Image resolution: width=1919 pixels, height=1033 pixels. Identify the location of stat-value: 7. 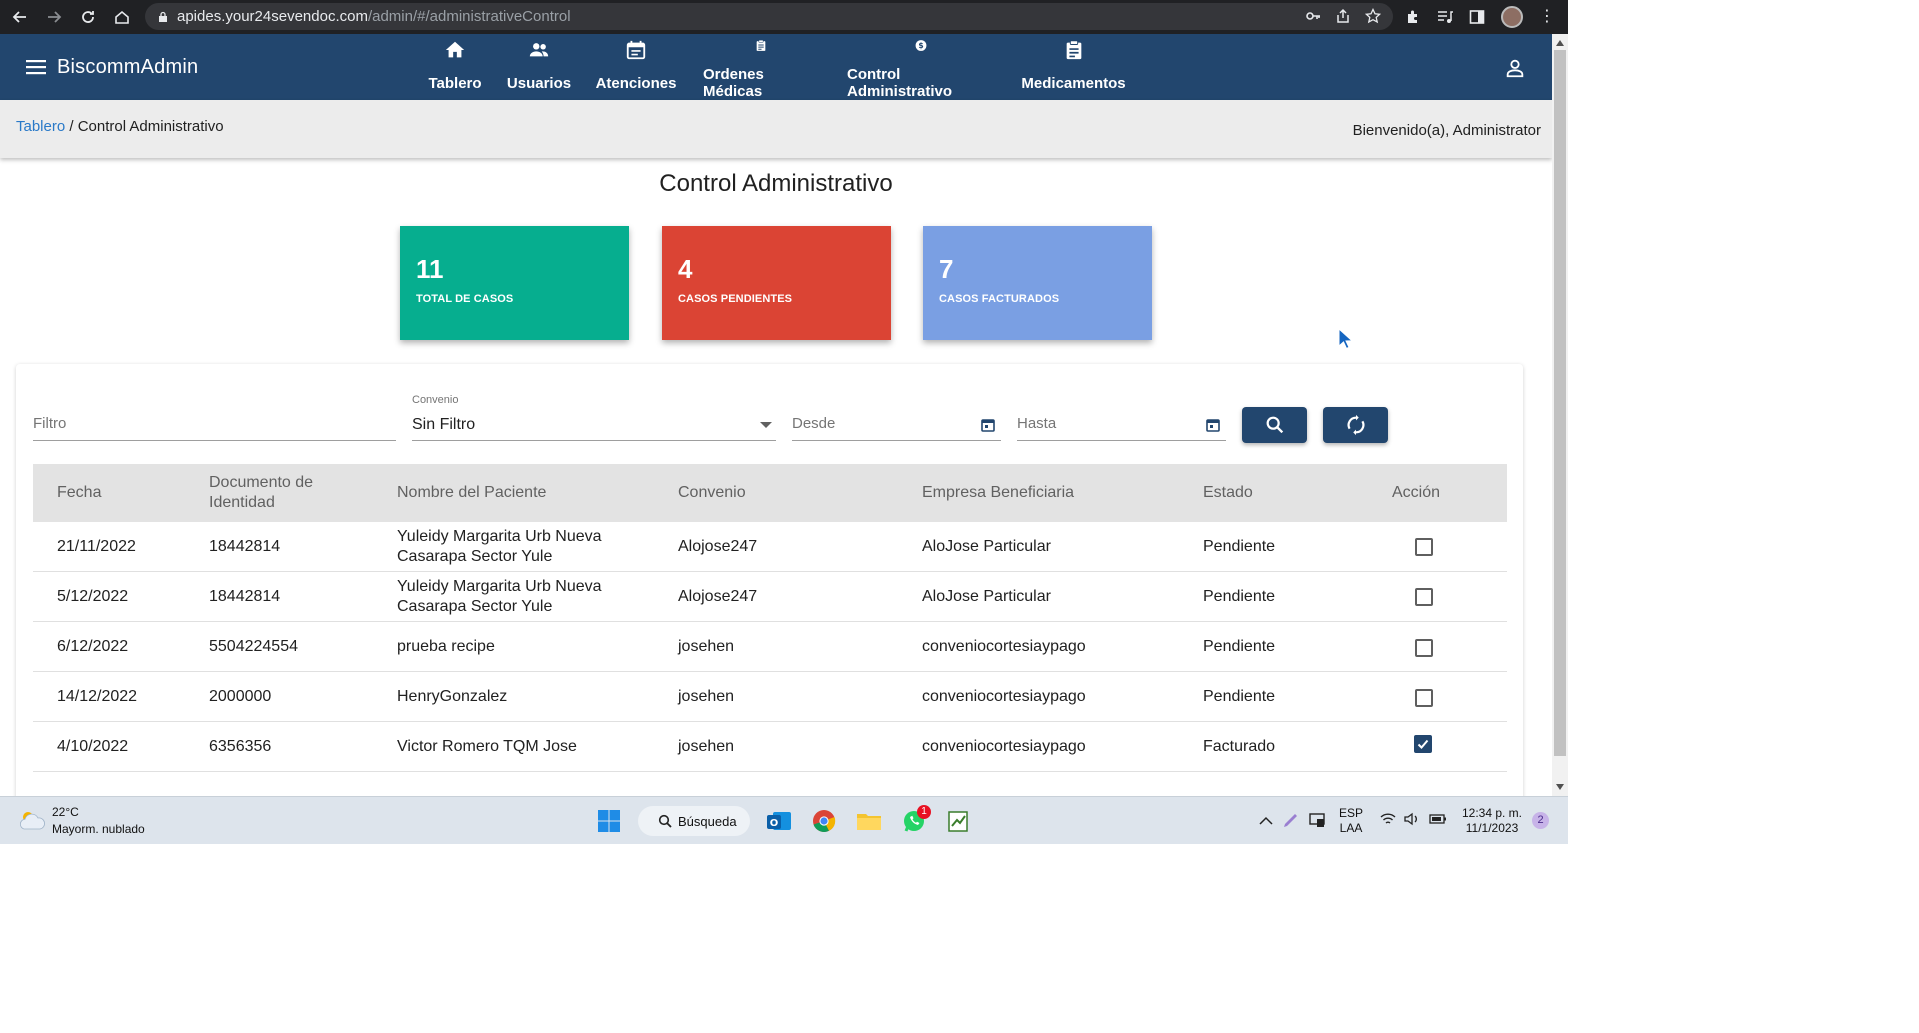
(946, 269).